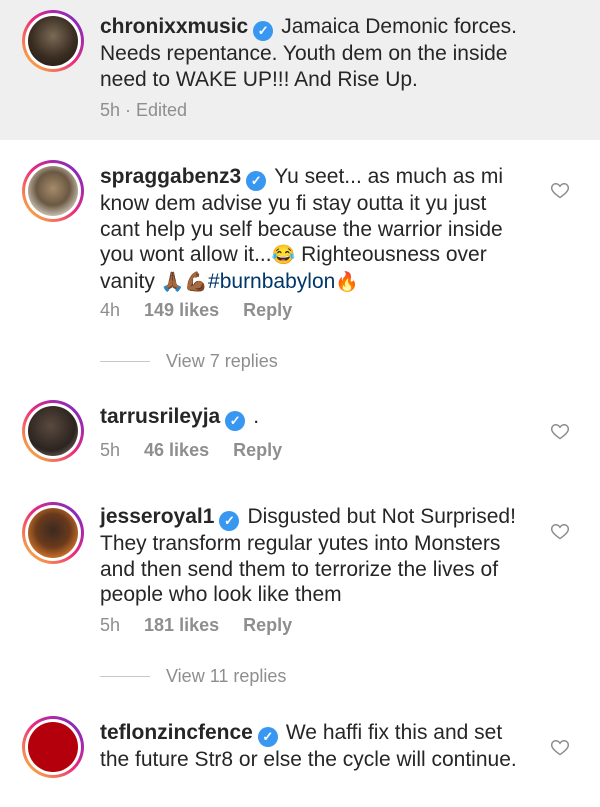  Describe the element at coordinates (256, 416) in the screenshot. I see `comment-text: .` at that location.